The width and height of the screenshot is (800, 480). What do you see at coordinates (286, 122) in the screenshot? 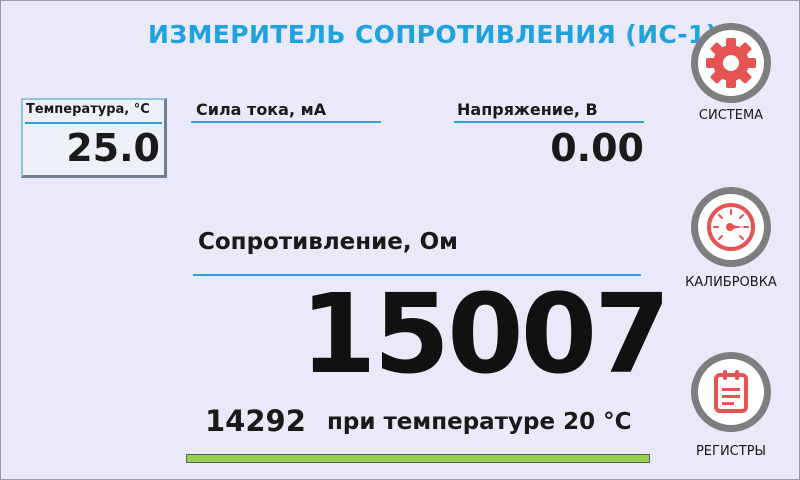
I see `current-divider` at bounding box center [286, 122].